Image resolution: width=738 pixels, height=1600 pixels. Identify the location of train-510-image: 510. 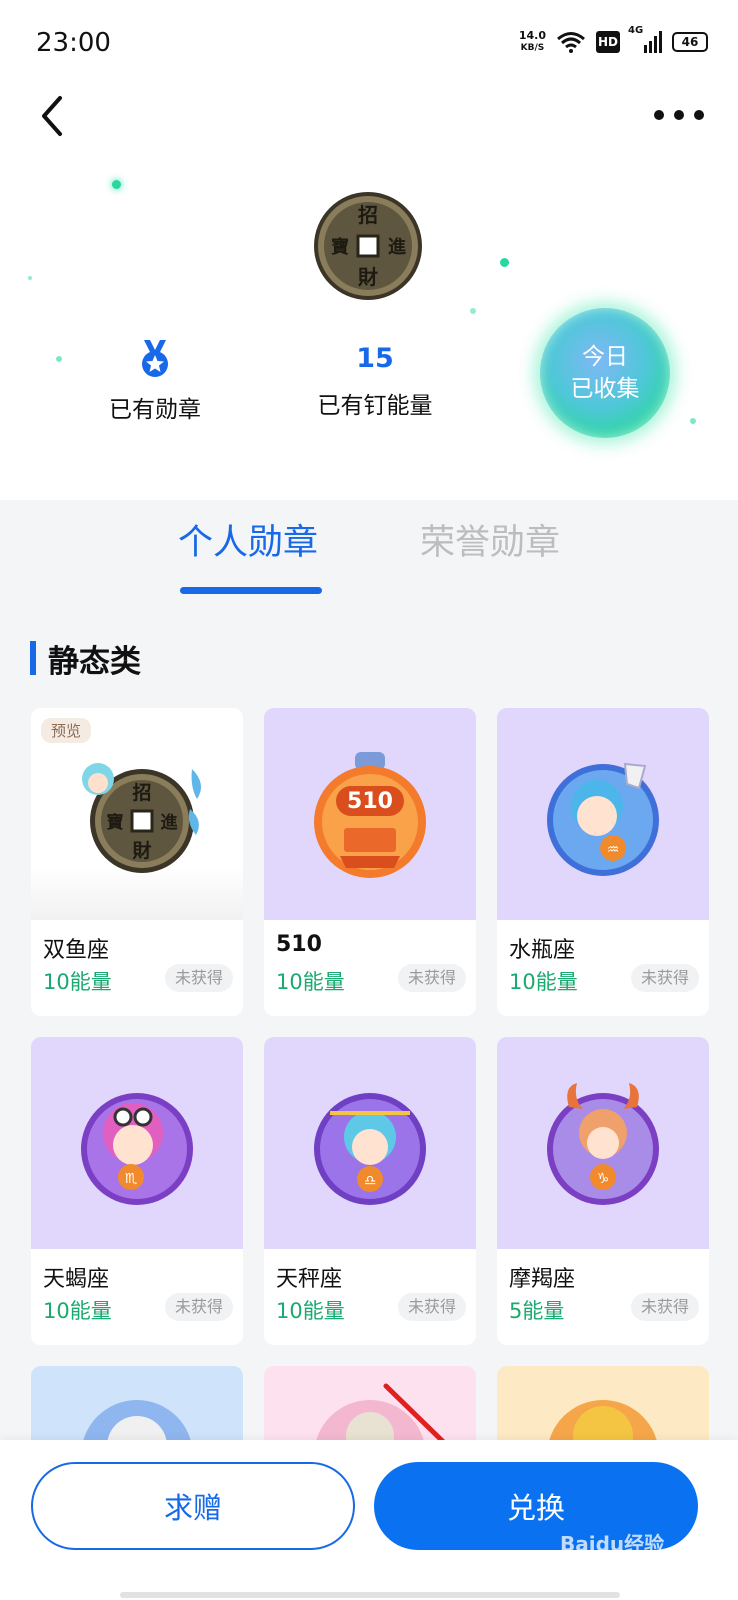
(370, 815).